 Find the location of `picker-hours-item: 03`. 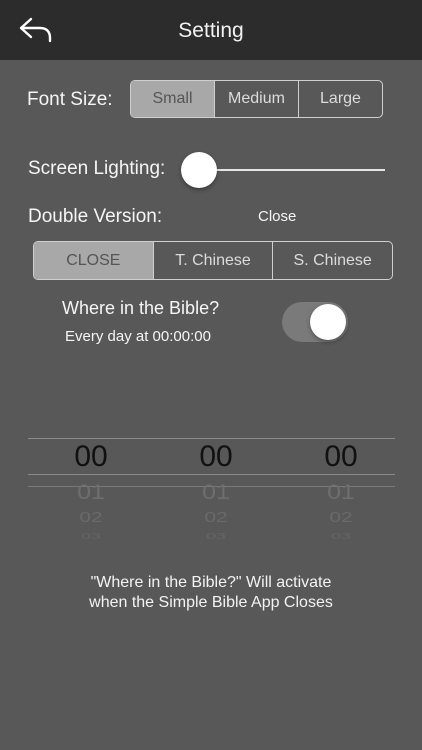

picker-hours-item: 03 is located at coordinates (91, 536).